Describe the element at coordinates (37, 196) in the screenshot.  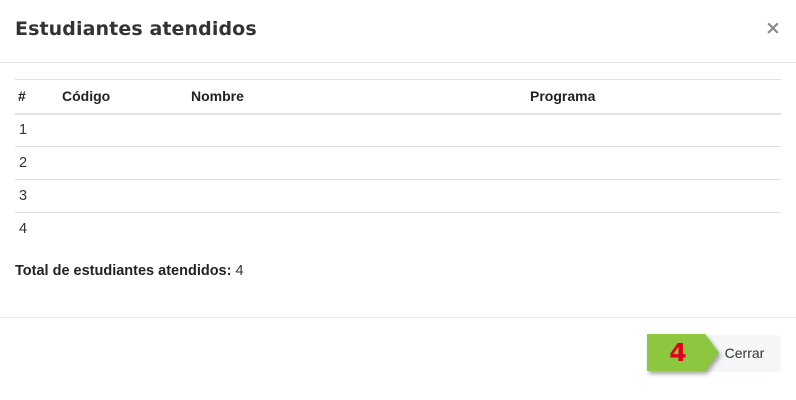
I see `row-number: 3` at that location.